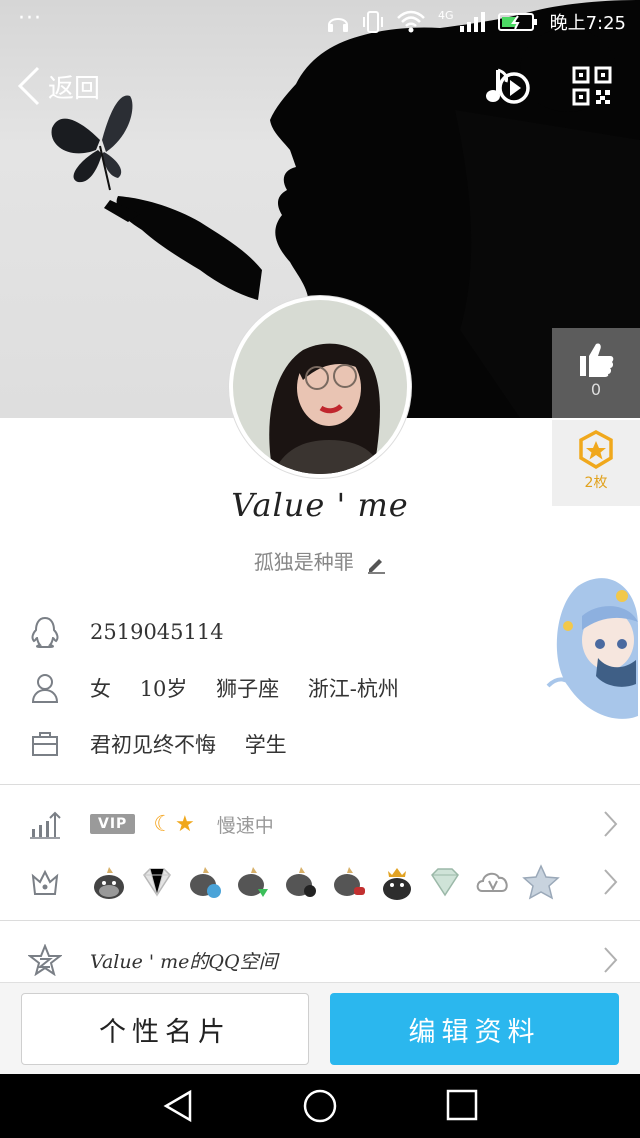 The image size is (640, 1138). What do you see at coordinates (373, 22) in the screenshot?
I see `vibrate-icon` at bounding box center [373, 22].